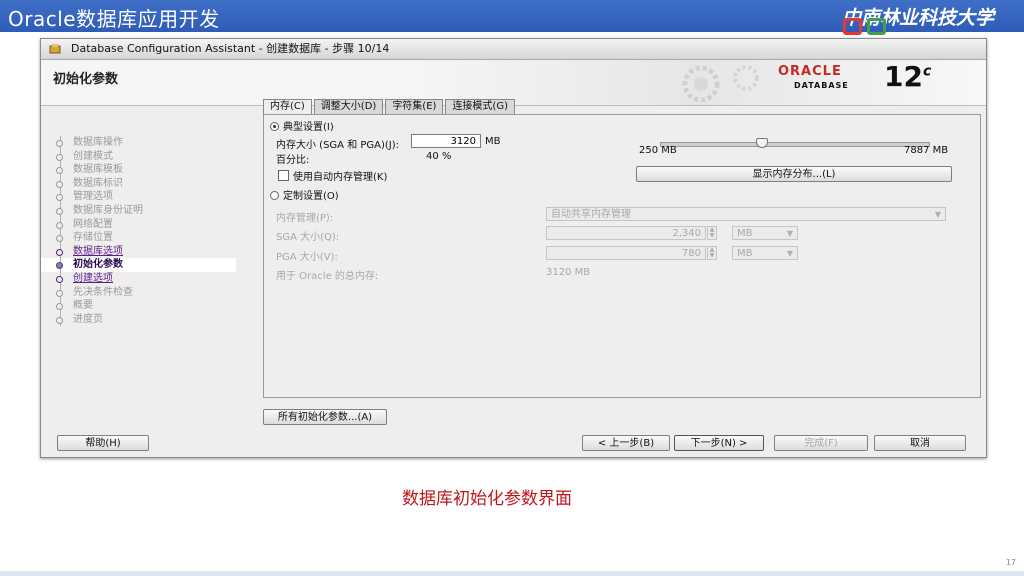 Image resolution: width=1024 pixels, height=576 pixels. What do you see at coordinates (626, 253) in the screenshot?
I see `pga-size-input: 780` at bounding box center [626, 253].